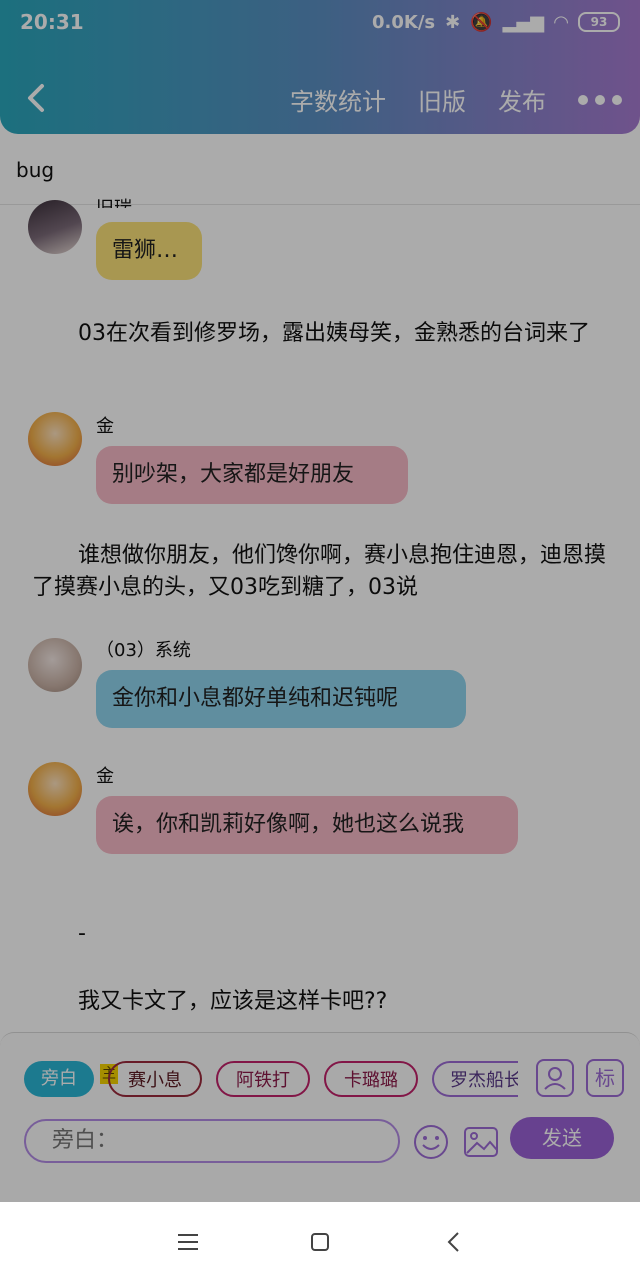 This screenshot has height=1280, width=640. I want to click on role-chip: 赛小息, so click(155, 1079).